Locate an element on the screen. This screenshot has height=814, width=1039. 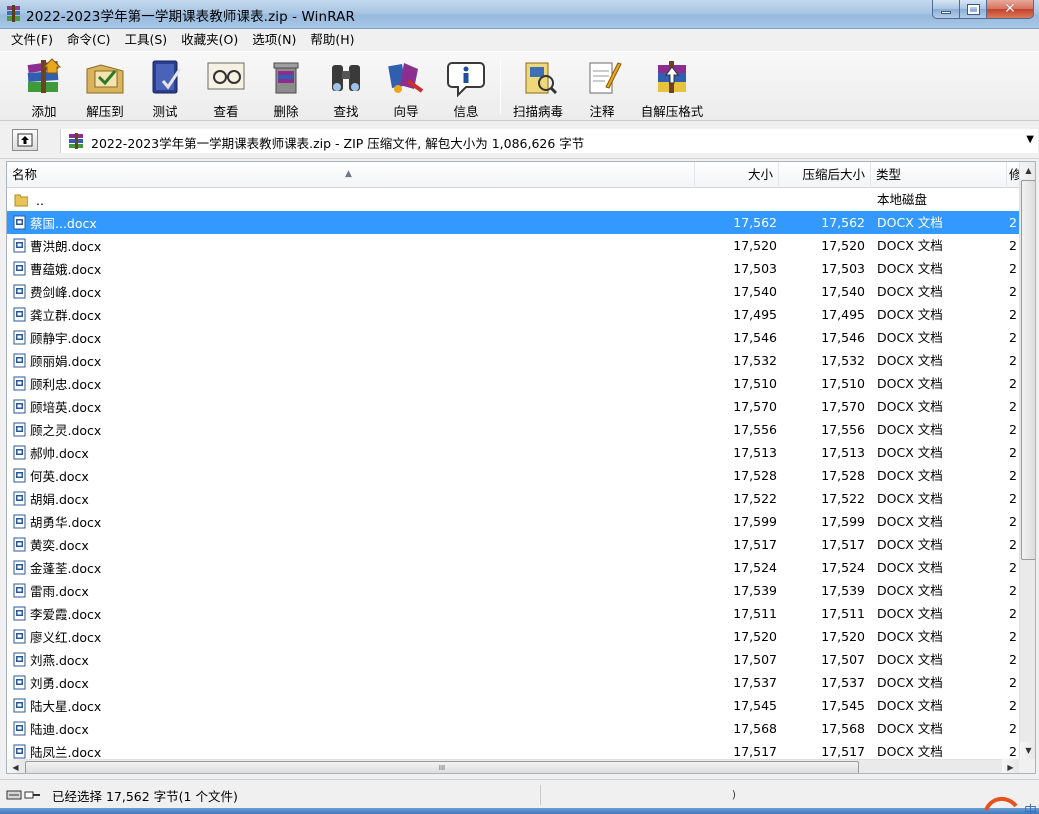
info-button: 信息 is located at coordinates (466, 87).